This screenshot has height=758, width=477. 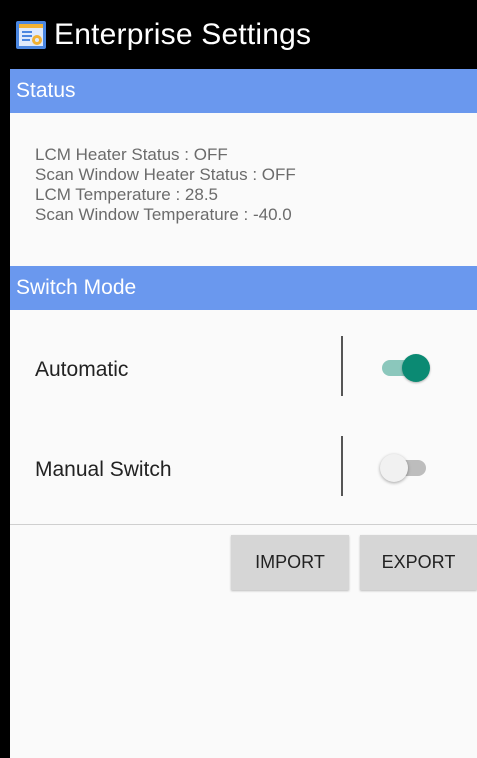 I want to click on title-bar: Enterprise Settings, so click(x=243, y=34).